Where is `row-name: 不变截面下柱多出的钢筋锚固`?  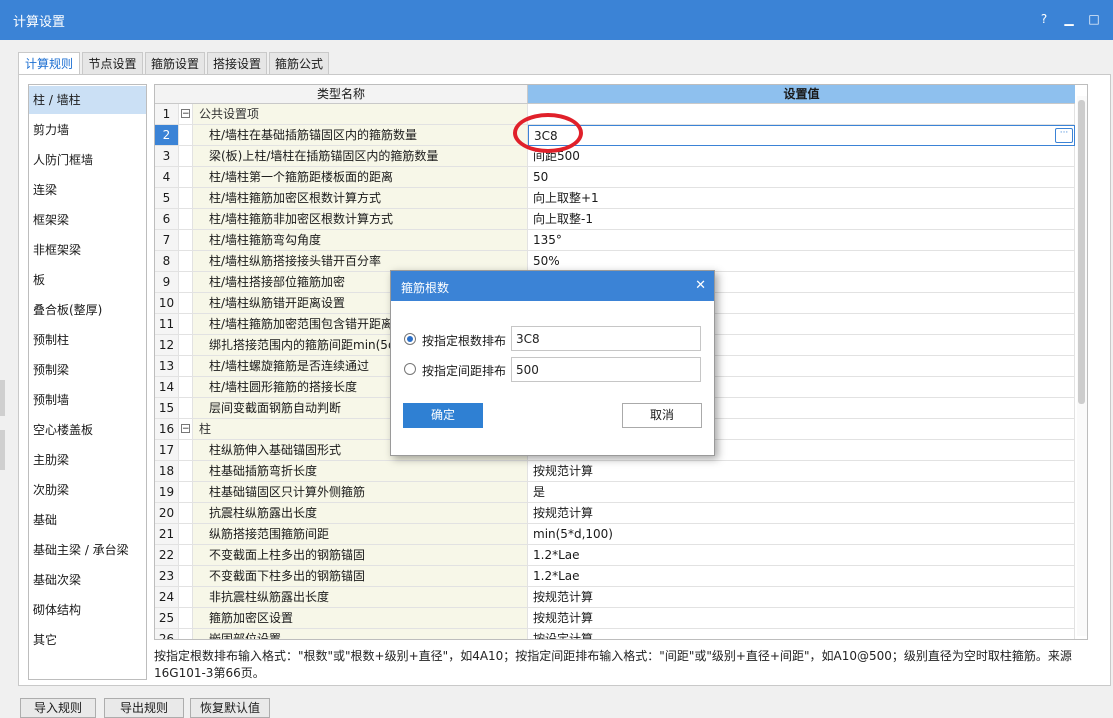
row-name: 不变截面下柱多出的钢筋锚固 is located at coordinates (360, 576).